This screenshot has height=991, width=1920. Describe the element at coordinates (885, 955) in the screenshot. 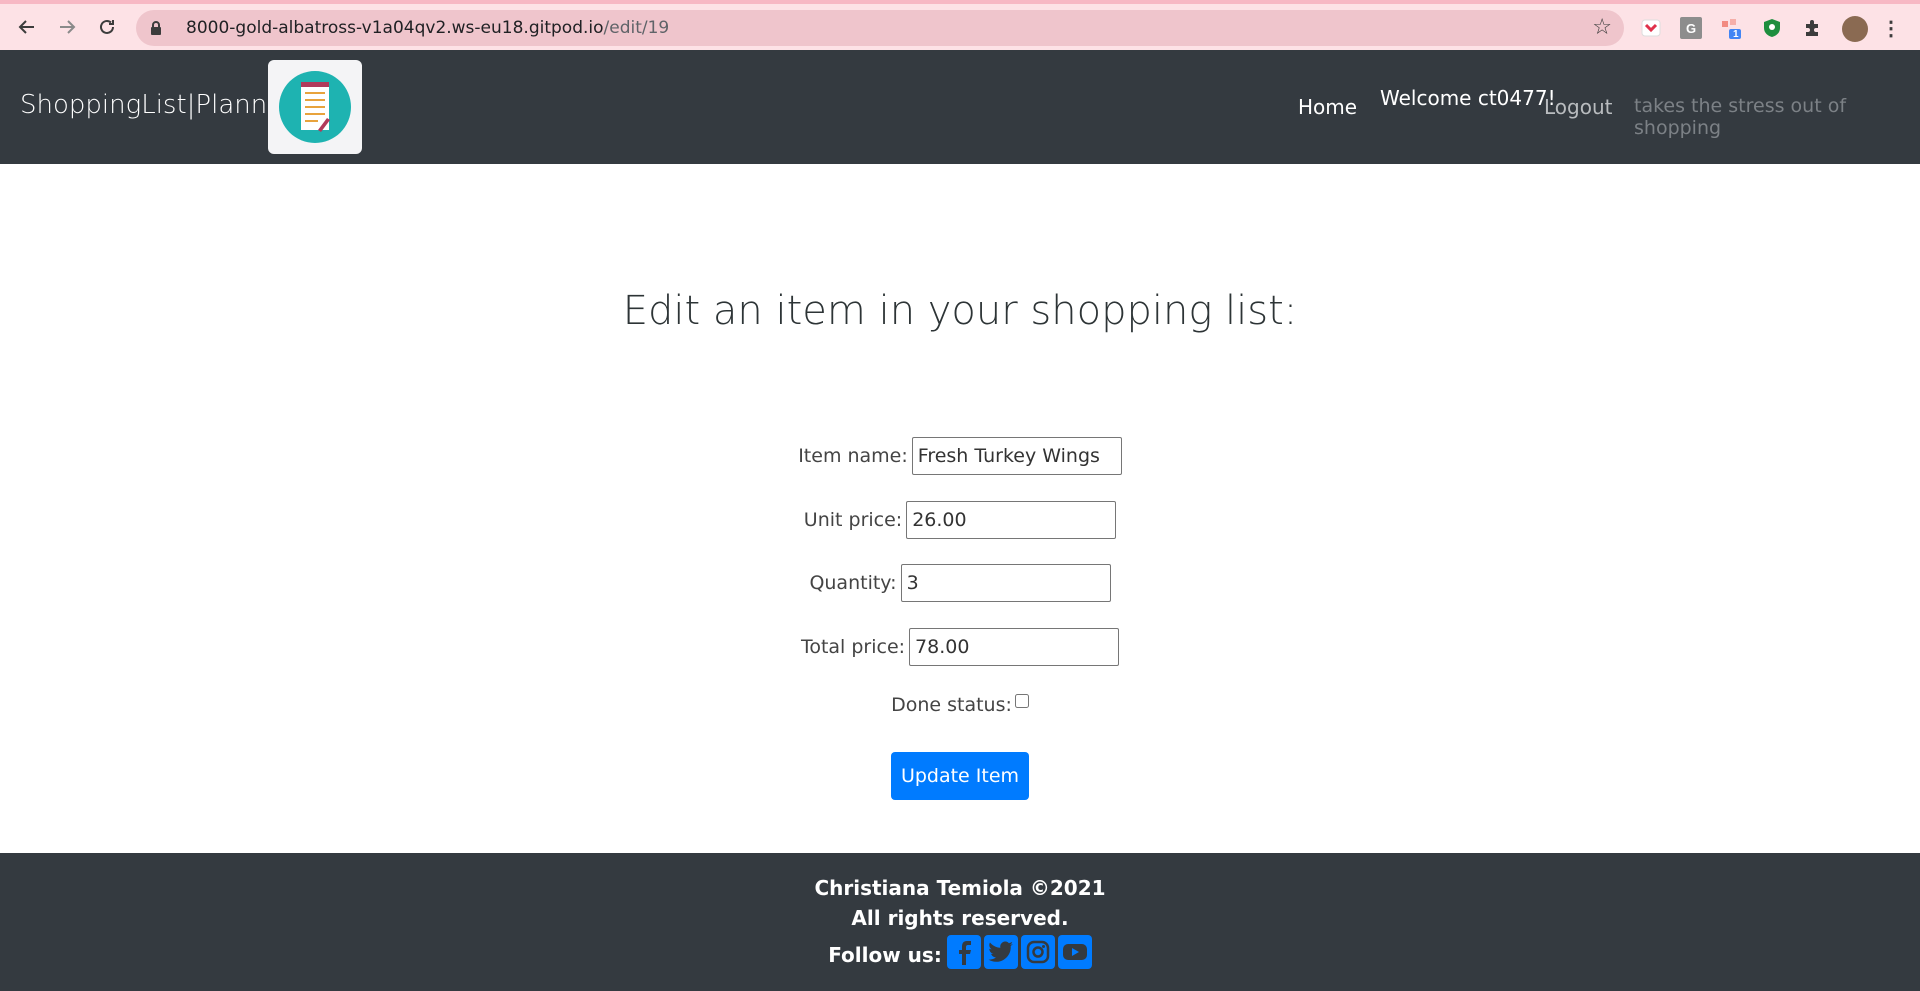

I see `follow-us-label: Follow us:` at that location.